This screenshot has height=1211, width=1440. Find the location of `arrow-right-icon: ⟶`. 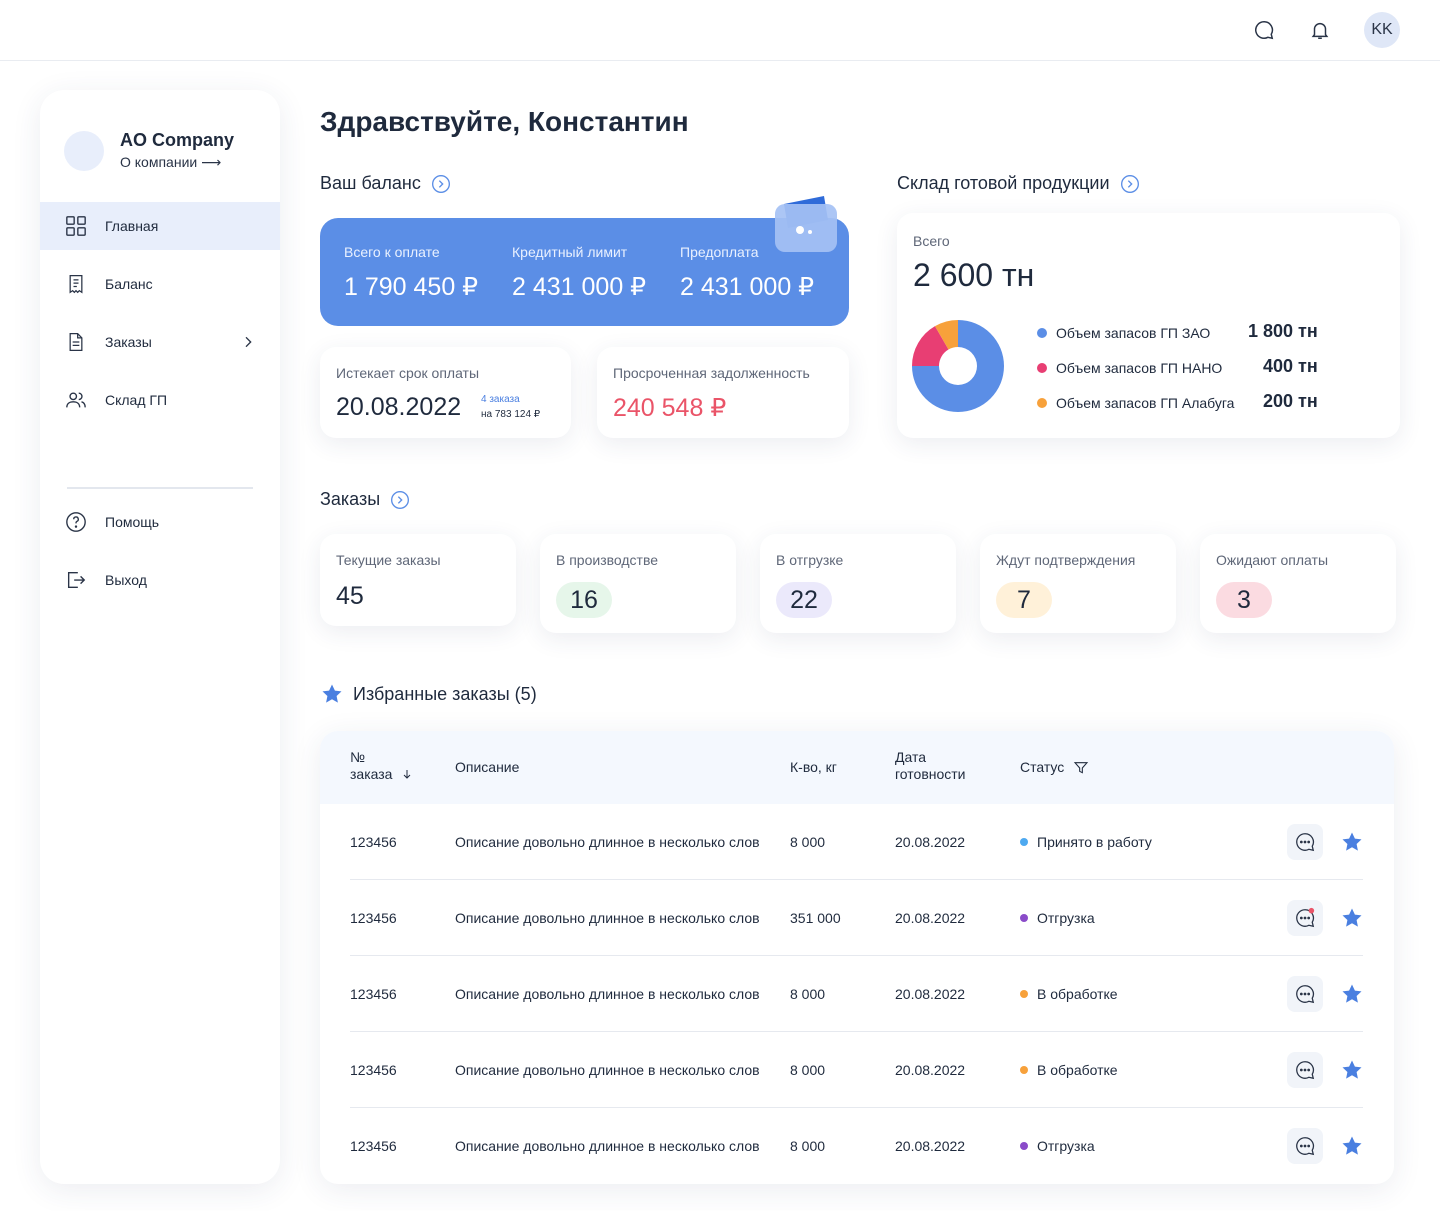

arrow-right-icon: ⟶ is located at coordinates (211, 162).